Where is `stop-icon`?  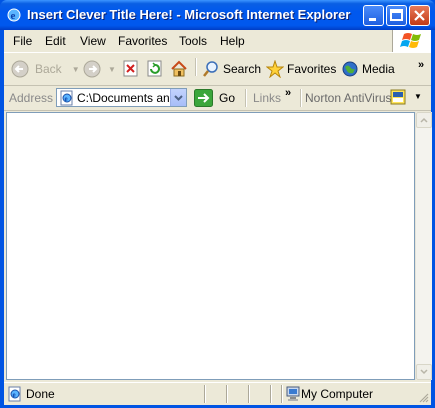 stop-icon is located at coordinates (130, 68).